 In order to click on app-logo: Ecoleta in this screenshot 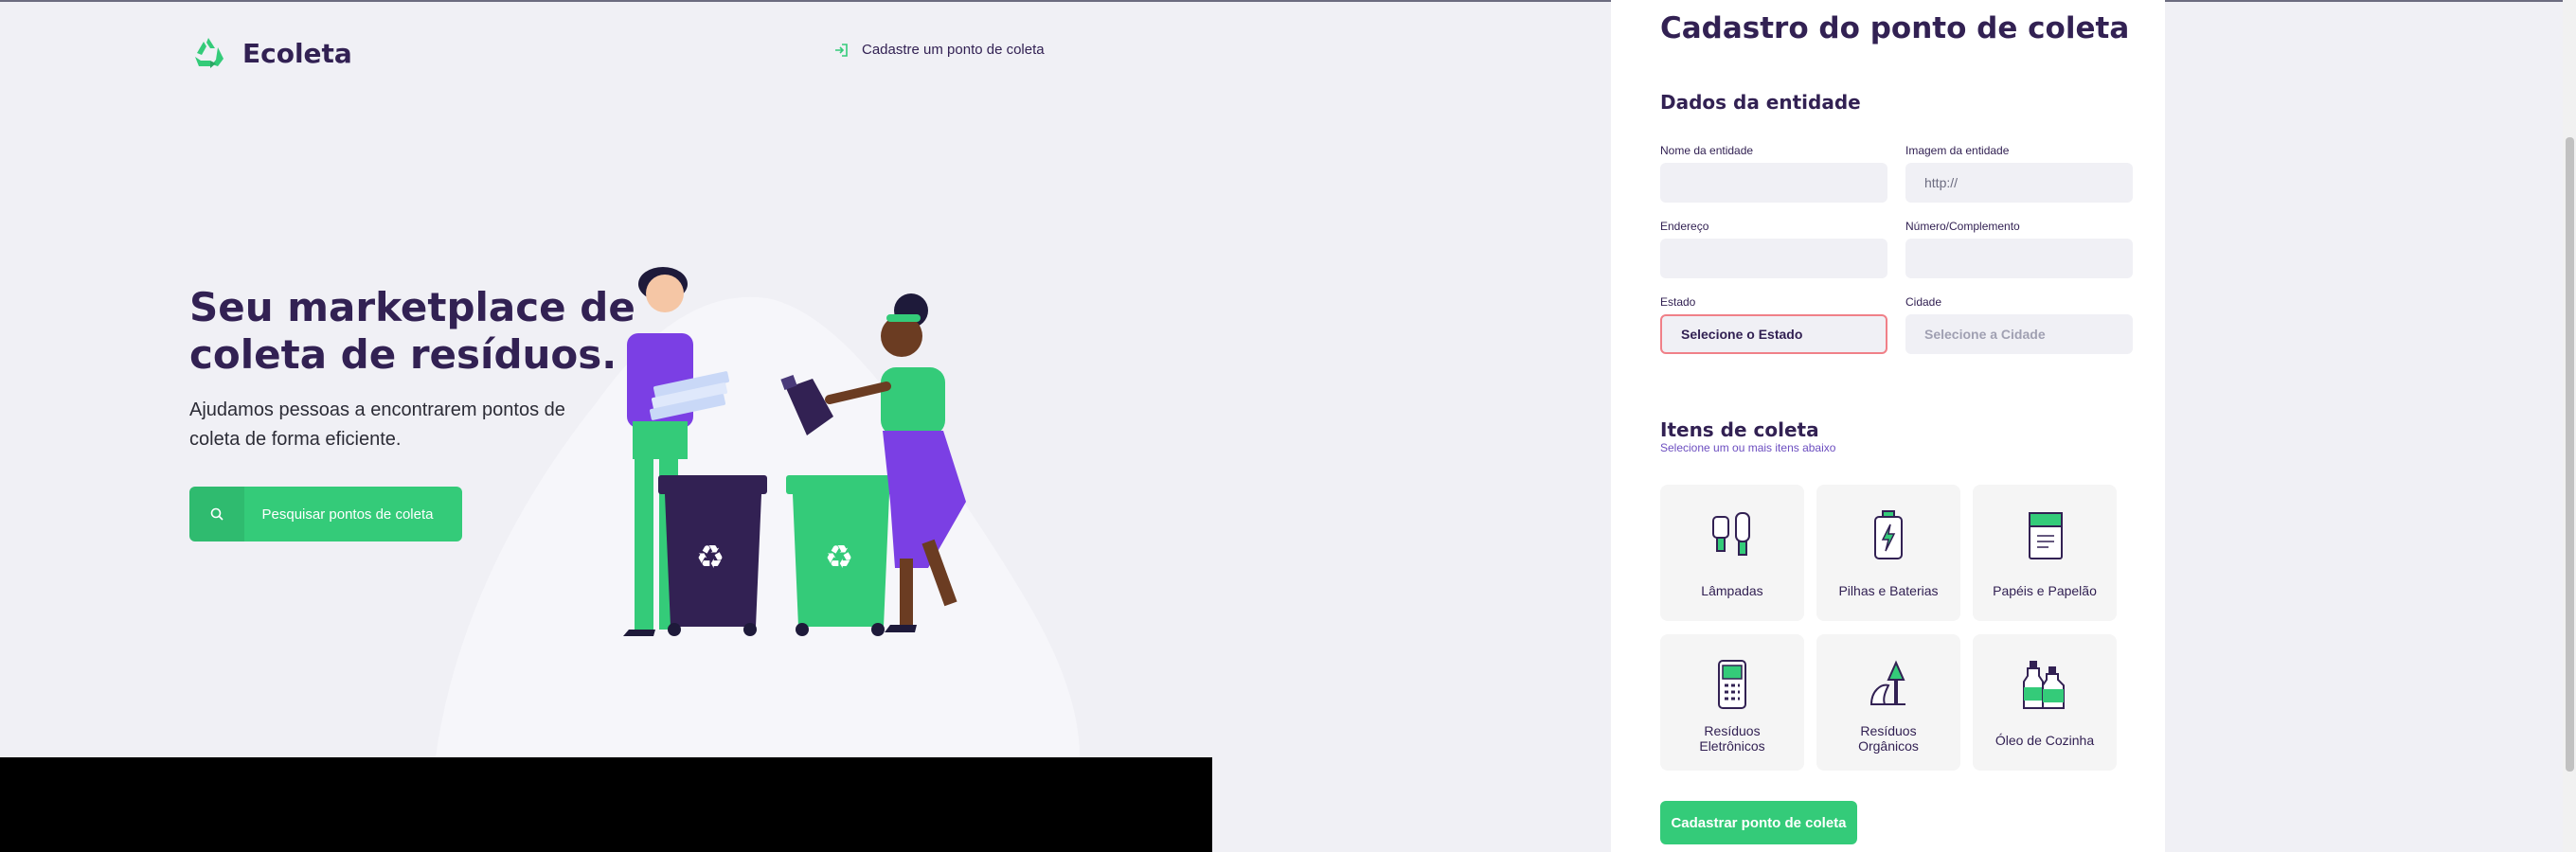, I will do `click(270, 53)`.